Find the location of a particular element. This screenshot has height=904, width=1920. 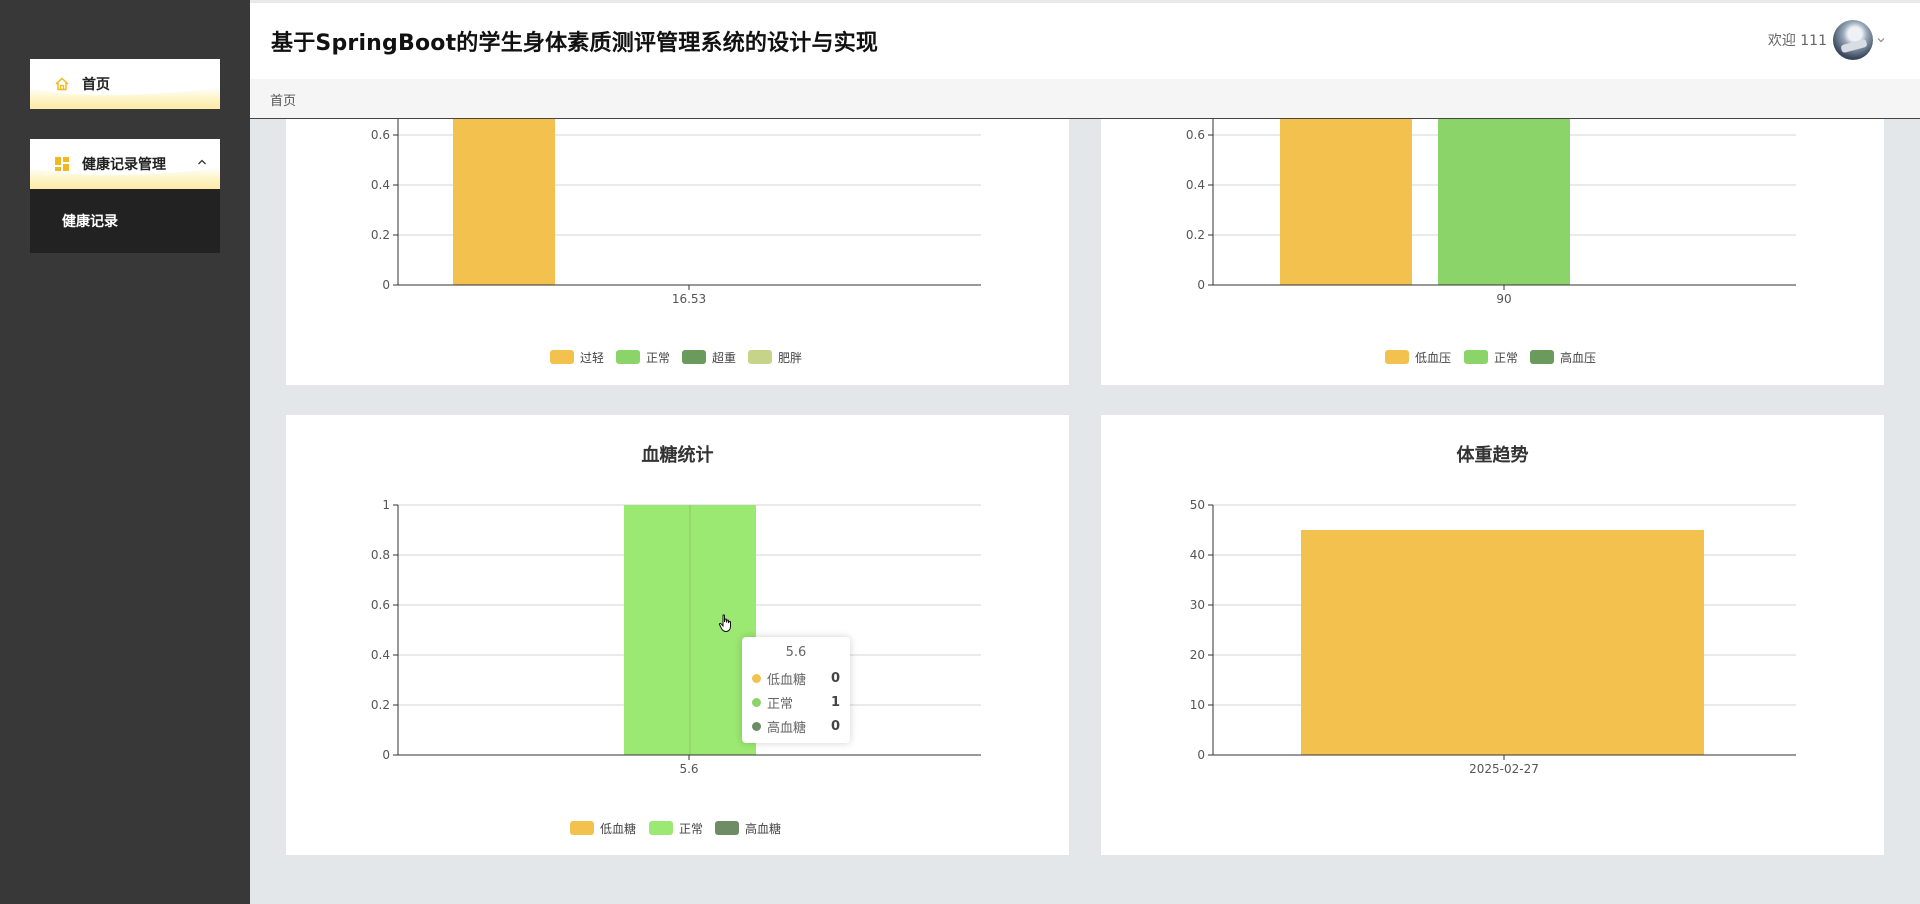

weight-trend-chart: 0 10 20 30 40 50 2025-02-27 is located at coordinates (1493, 637).